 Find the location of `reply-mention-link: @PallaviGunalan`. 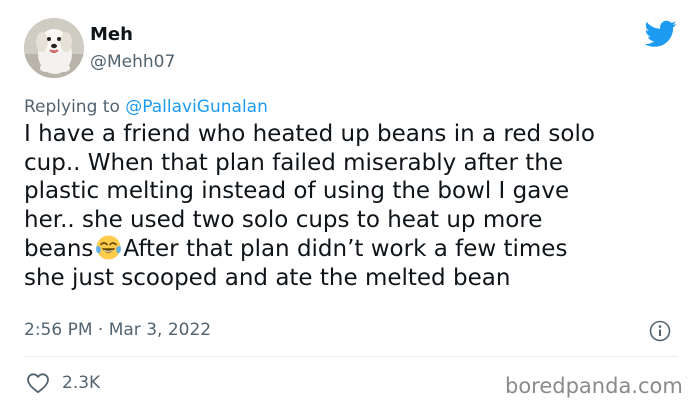

reply-mention-link: @PallaviGunalan is located at coordinates (196, 107).